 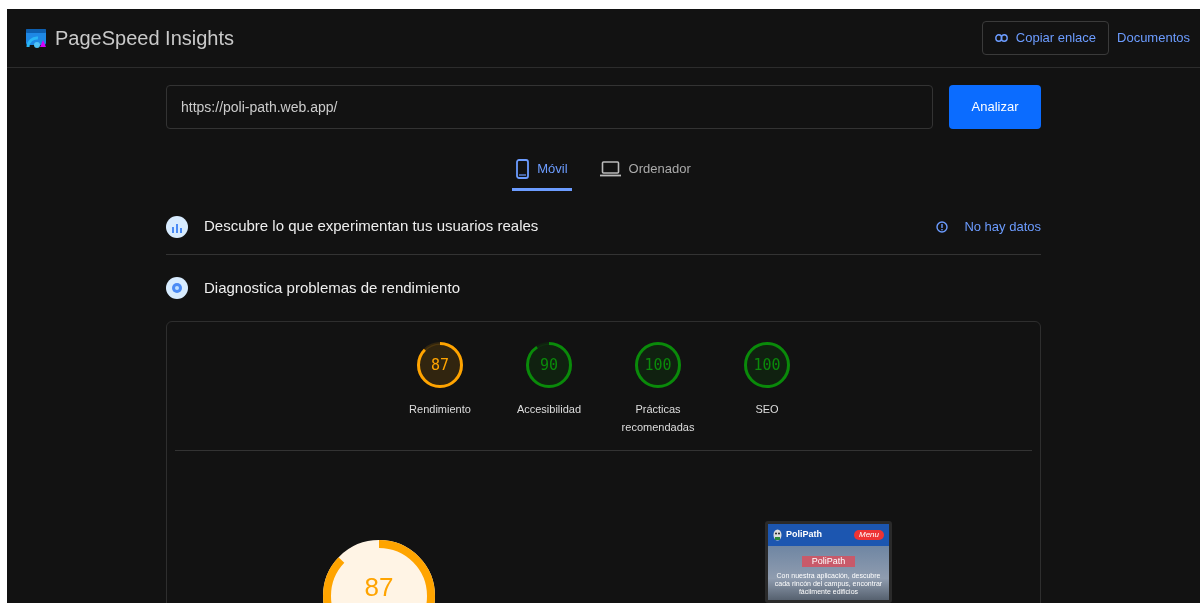 I want to click on score-label: SEO, so click(x=767, y=409).